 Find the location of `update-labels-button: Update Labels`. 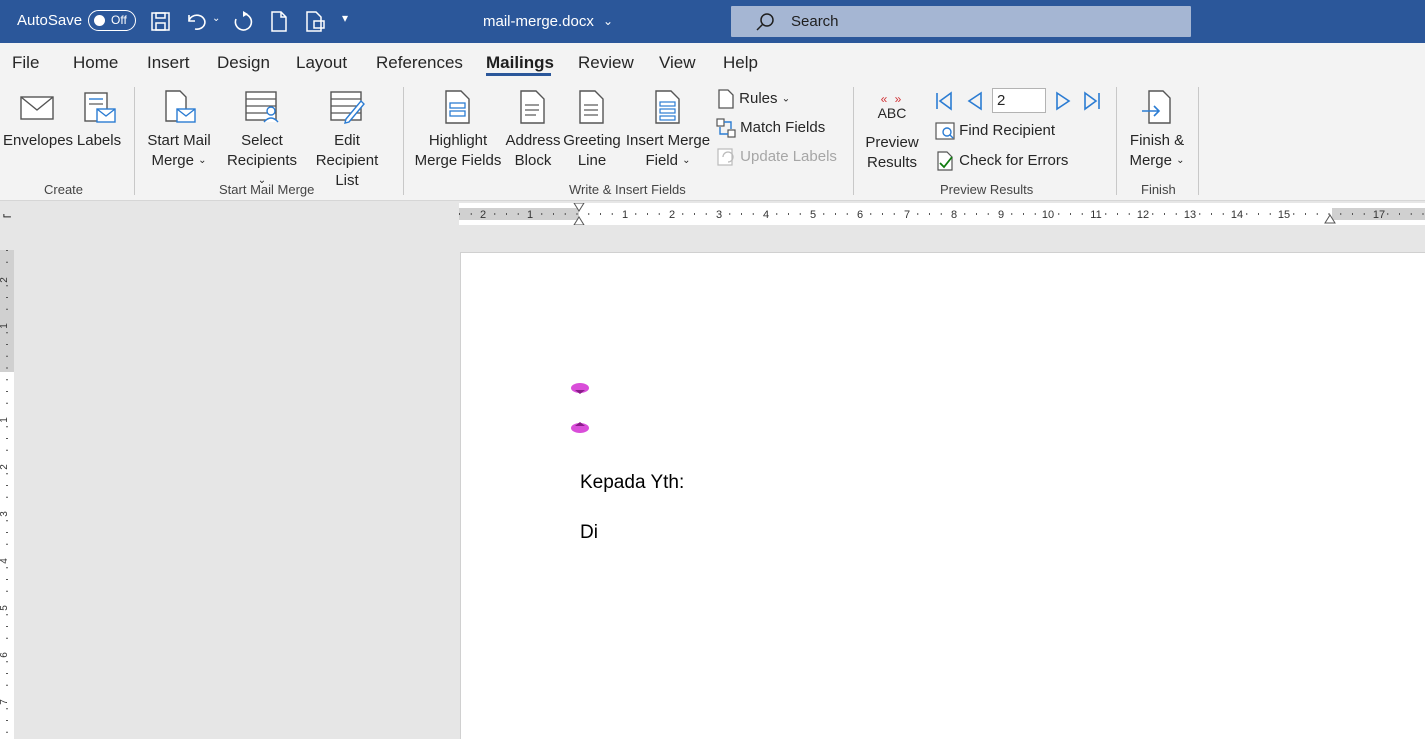

update-labels-button: Update Labels is located at coordinates (776, 157).